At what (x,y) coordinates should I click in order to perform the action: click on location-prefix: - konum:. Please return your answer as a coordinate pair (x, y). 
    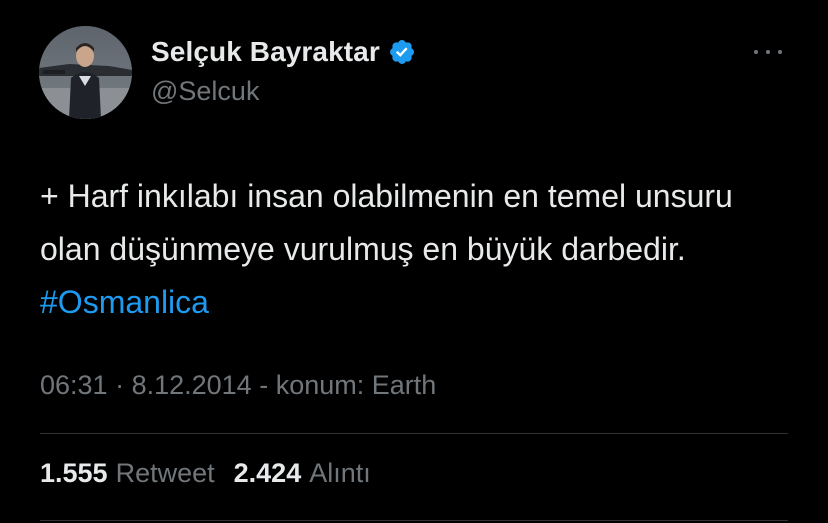
    Looking at the image, I should click on (311, 385).